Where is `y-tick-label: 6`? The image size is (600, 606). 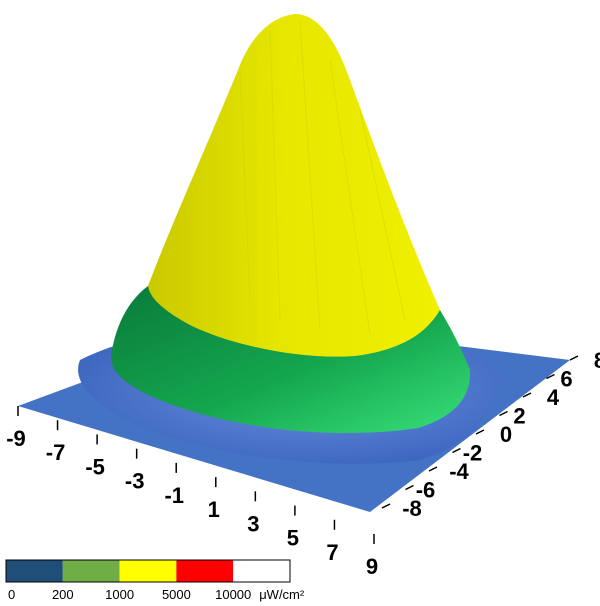
y-tick-label: 6 is located at coordinates (566, 379).